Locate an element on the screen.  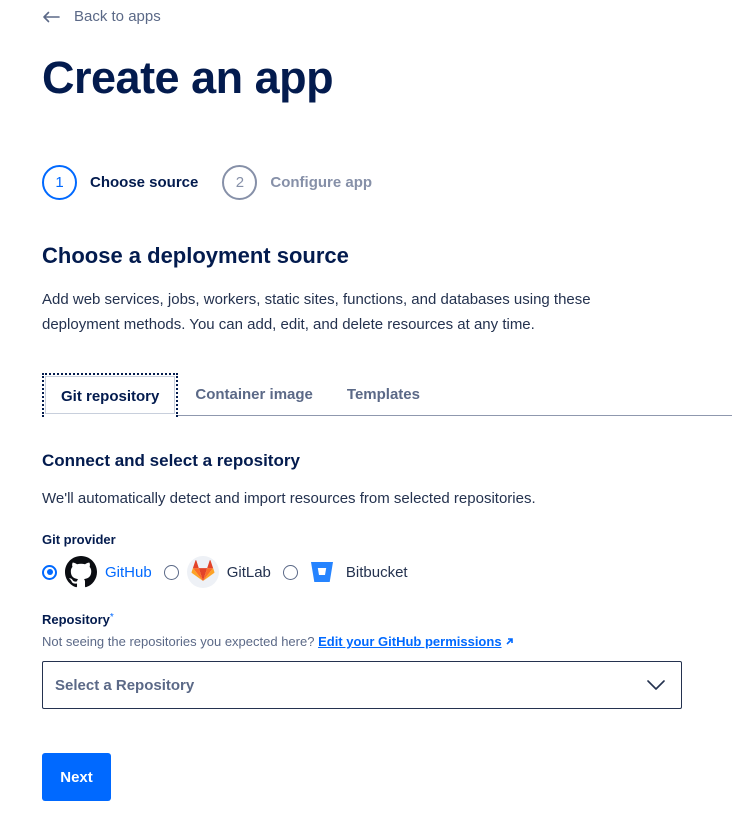
edit-github-permissions-link: Edit your GitHub permissions is located at coordinates (415, 641).